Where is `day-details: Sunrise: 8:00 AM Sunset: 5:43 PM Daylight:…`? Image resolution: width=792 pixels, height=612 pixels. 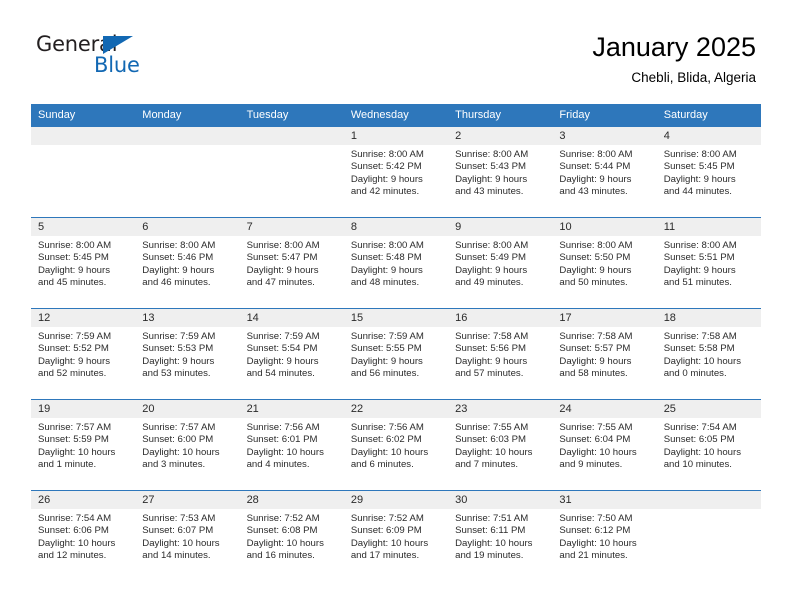 day-details: Sunrise: 8:00 AM Sunset: 5:43 PM Daylight:… is located at coordinates (500, 172).